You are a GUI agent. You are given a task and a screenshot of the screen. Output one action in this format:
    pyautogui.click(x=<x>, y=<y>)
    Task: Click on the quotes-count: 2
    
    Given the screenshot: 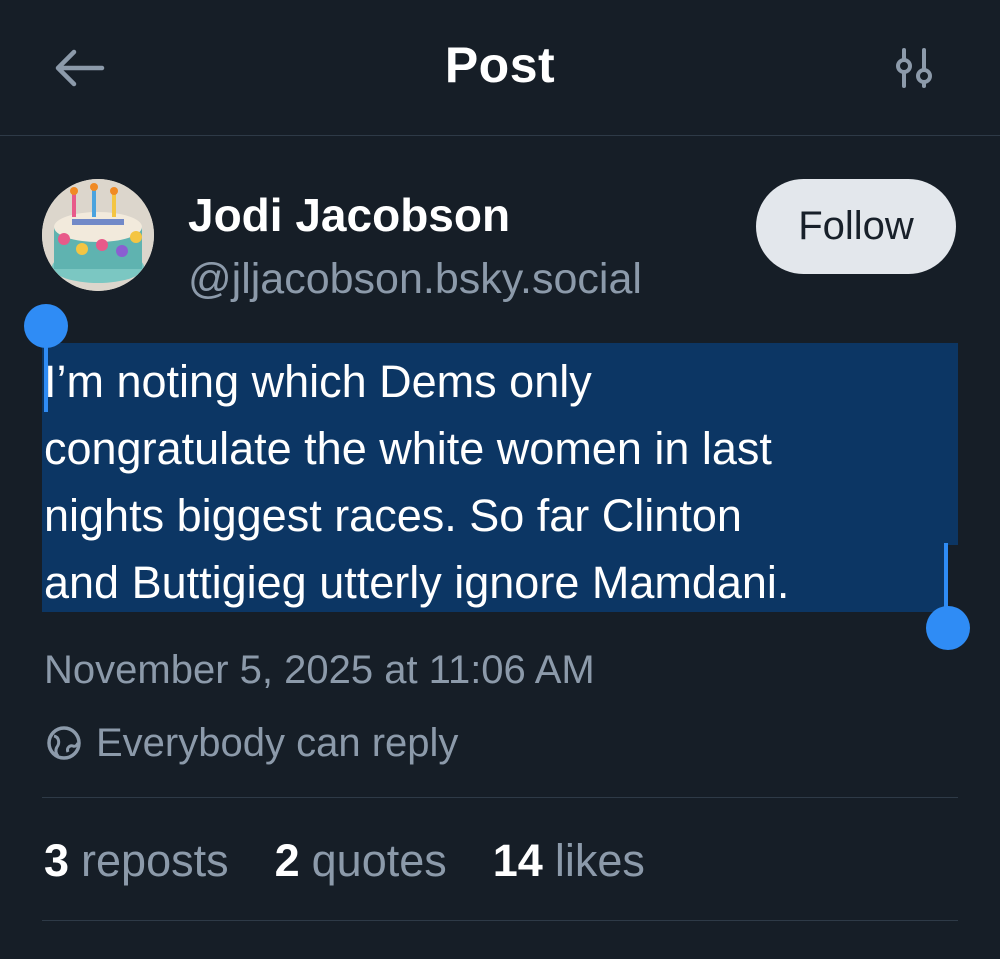 What is the action you would take?
    pyautogui.click(x=287, y=860)
    